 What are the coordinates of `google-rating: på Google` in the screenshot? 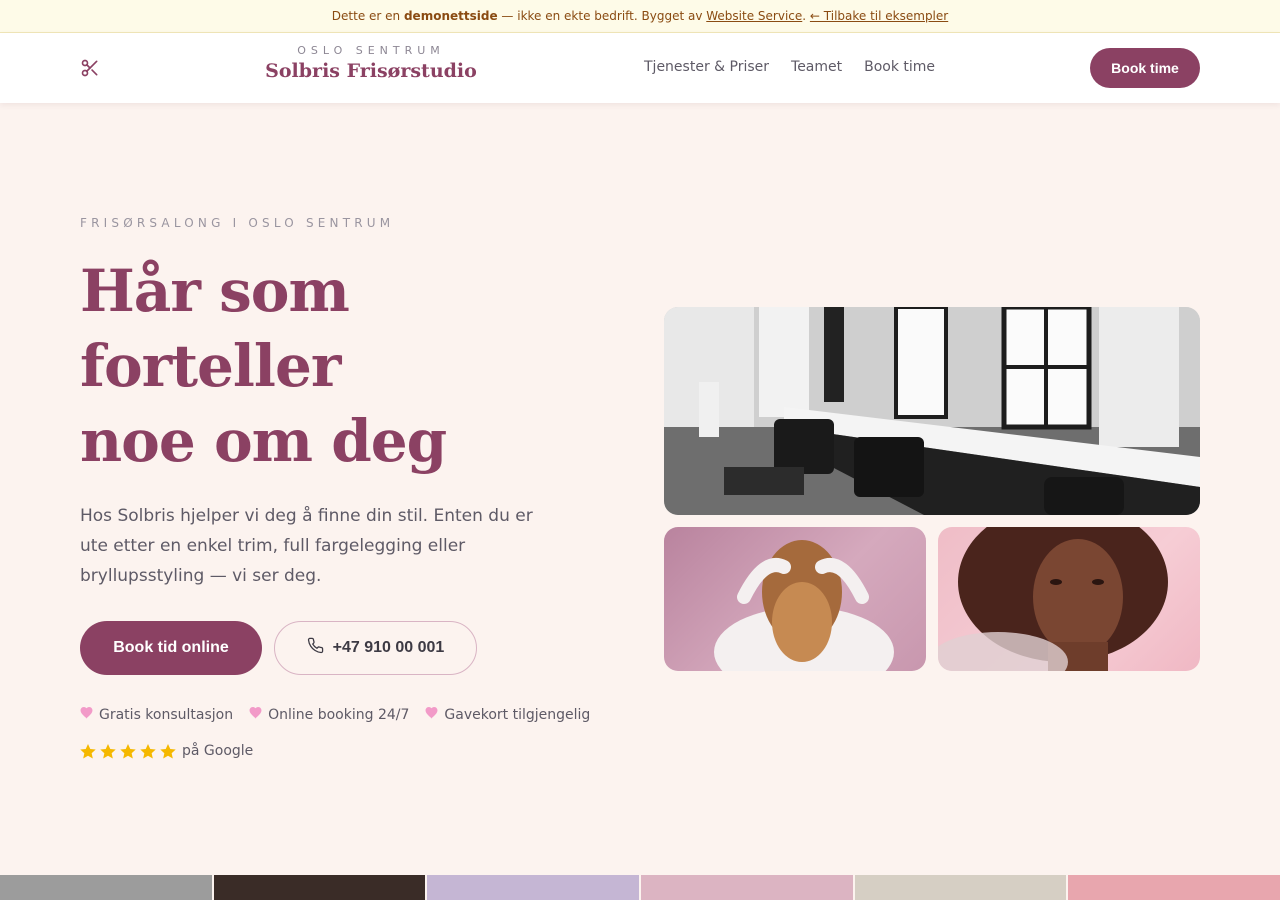 It's located at (166, 751).